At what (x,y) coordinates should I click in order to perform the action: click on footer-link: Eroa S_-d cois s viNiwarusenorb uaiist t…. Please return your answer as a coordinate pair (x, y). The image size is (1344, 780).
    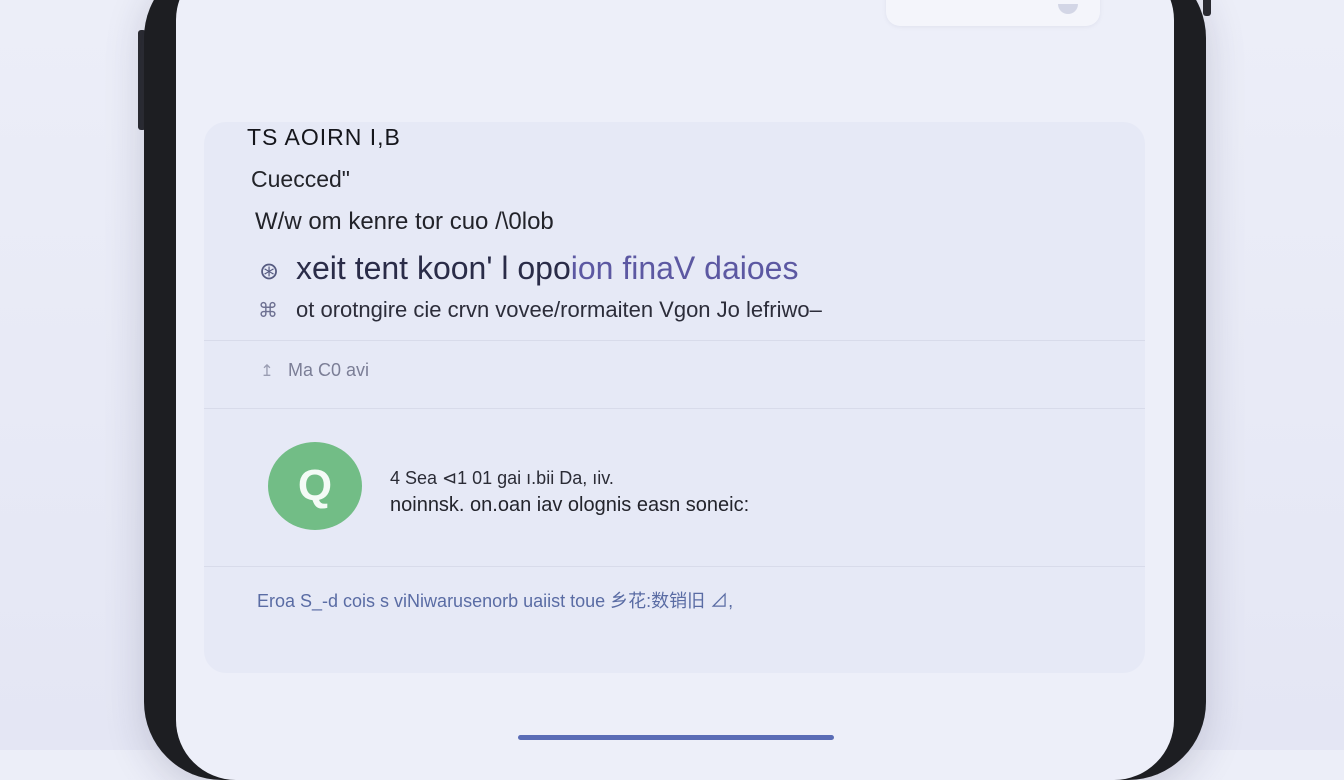
    Looking at the image, I should click on (495, 600).